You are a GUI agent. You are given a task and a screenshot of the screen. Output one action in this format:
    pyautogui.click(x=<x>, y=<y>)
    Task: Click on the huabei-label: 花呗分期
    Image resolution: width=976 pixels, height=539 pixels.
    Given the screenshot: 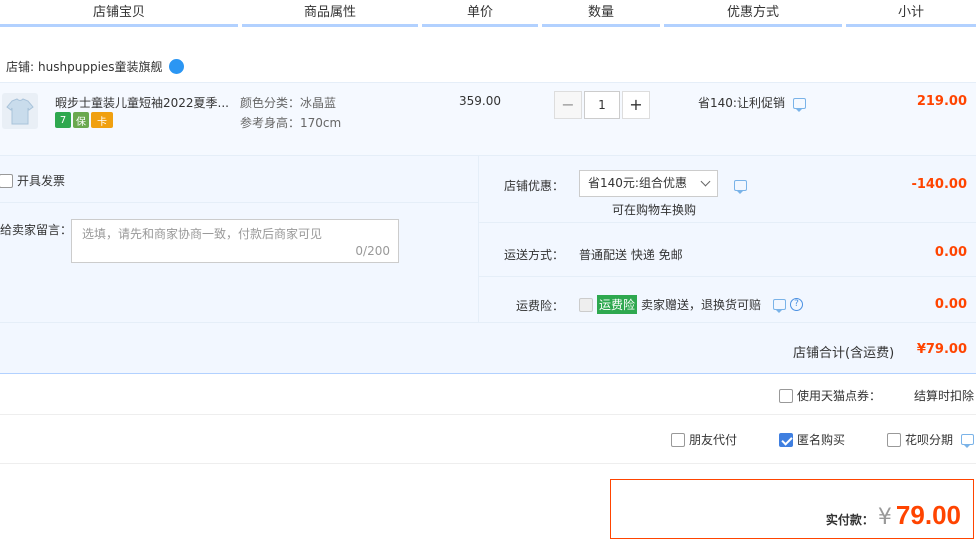 What is the action you would take?
    pyautogui.click(x=929, y=440)
    